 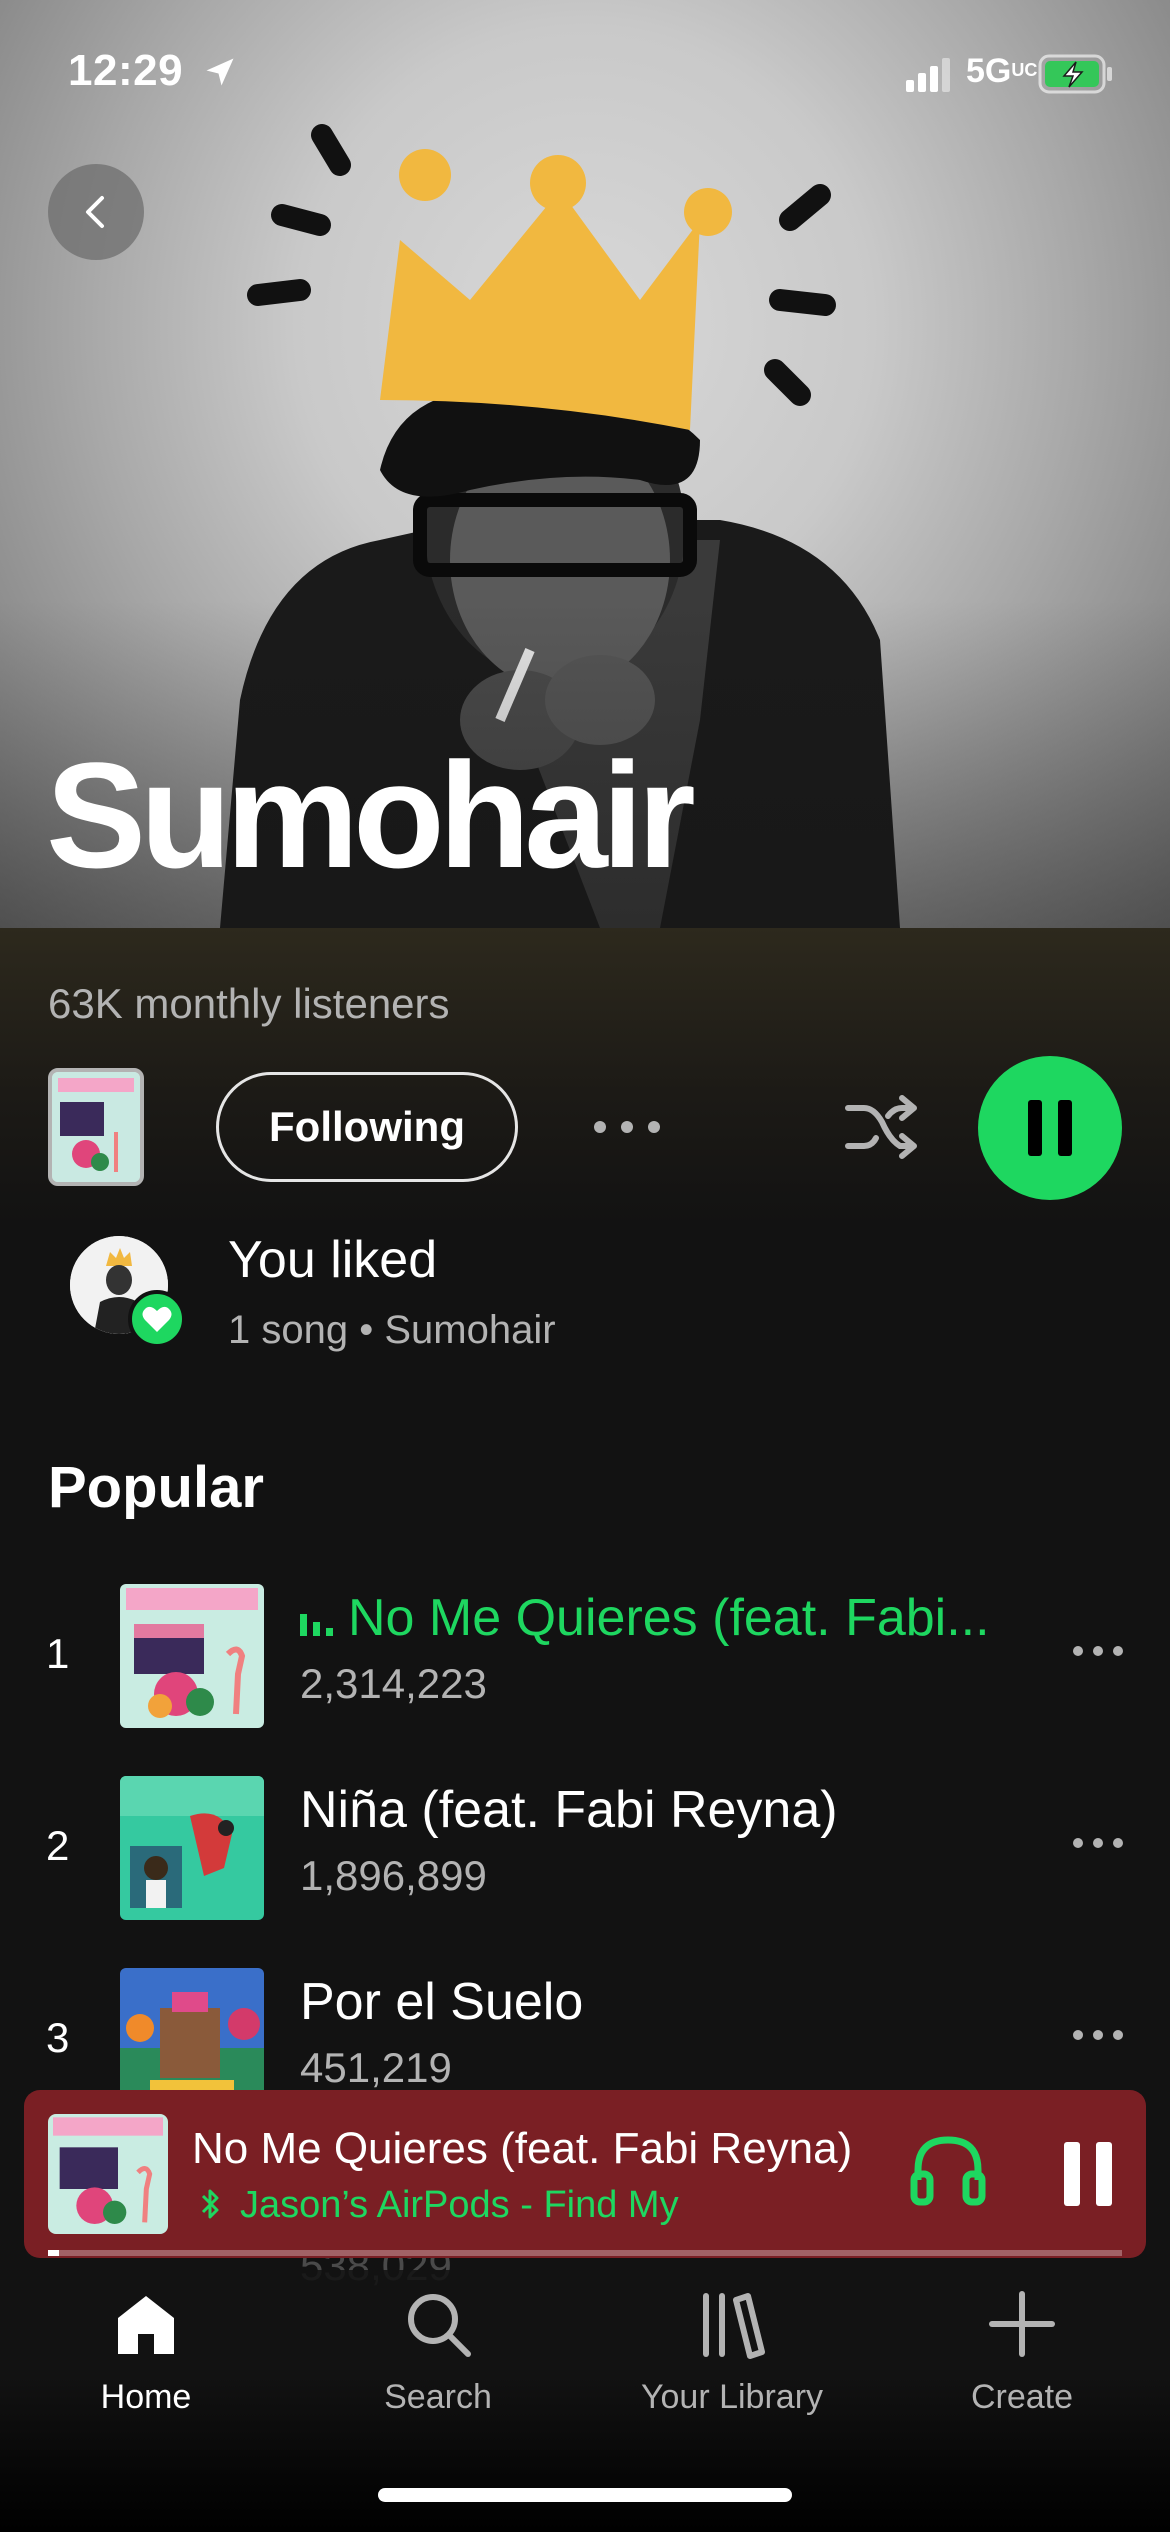 I want to click on mini-pause-icon, so click(x=1088, y=2174).